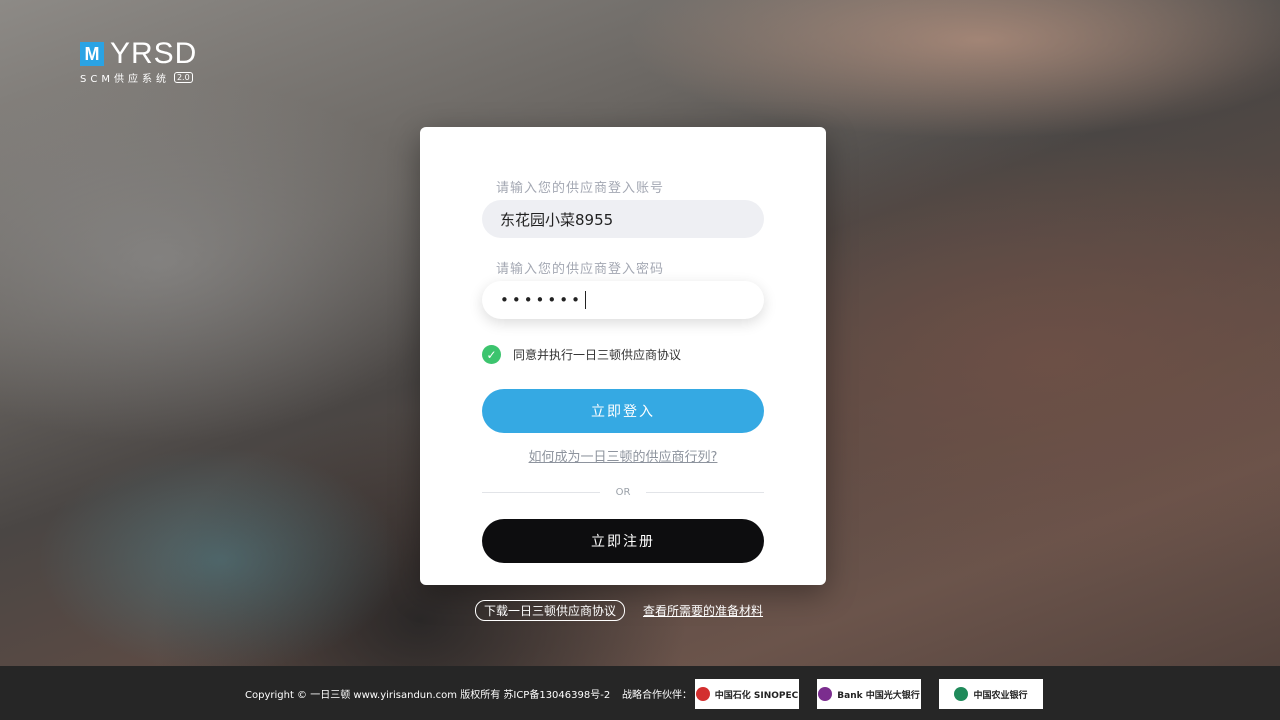 This screenshot has height=720, width=1280. I want to click on ceb-bank-logo-icon, so click(825, 694).